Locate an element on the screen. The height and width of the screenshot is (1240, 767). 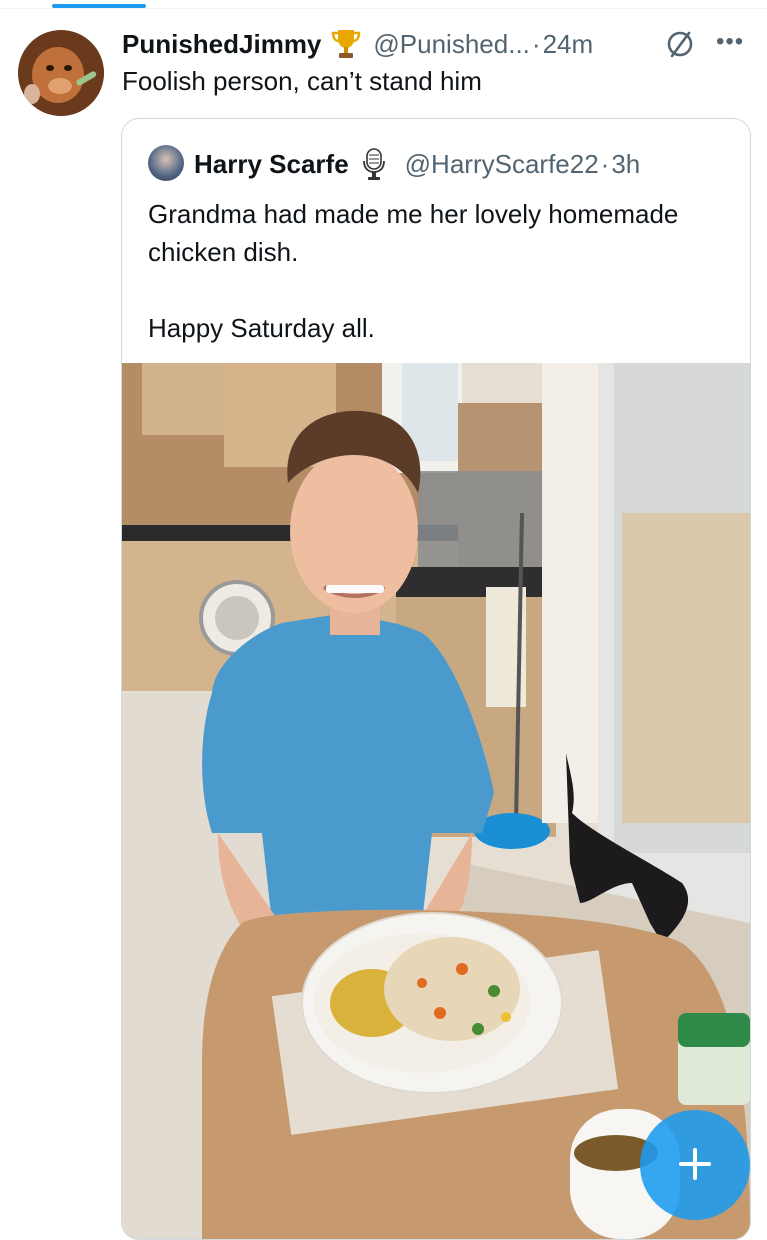
compose-button is located at coordinates (695, 1165).